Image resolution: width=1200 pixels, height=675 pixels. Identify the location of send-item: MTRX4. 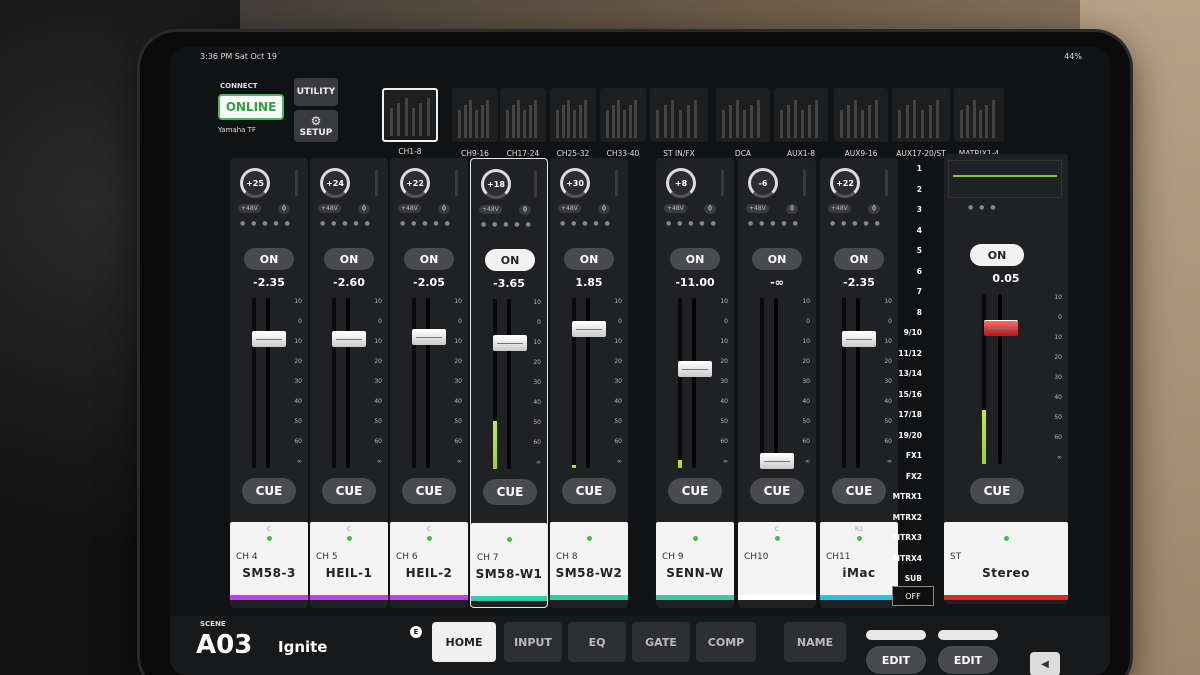
(907, 558).